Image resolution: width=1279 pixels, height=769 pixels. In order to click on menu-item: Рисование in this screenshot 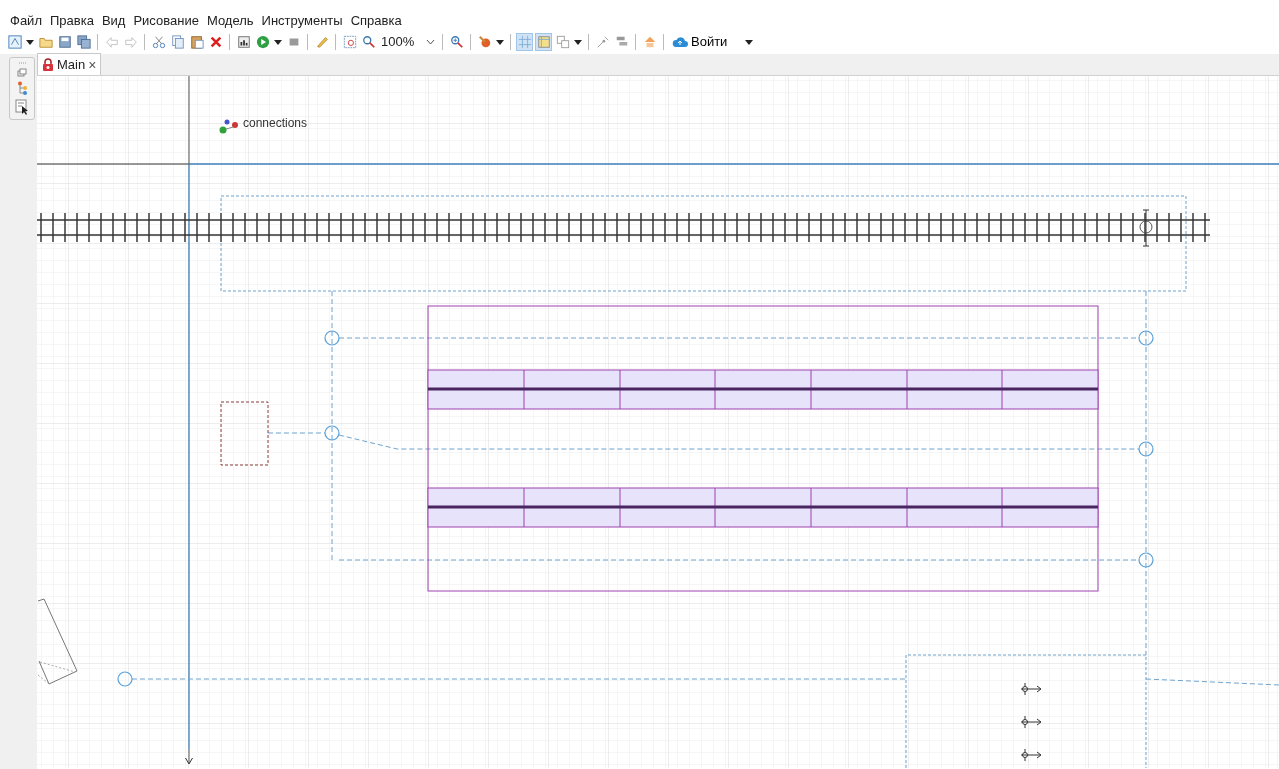, I will do `click(166, 21)`.